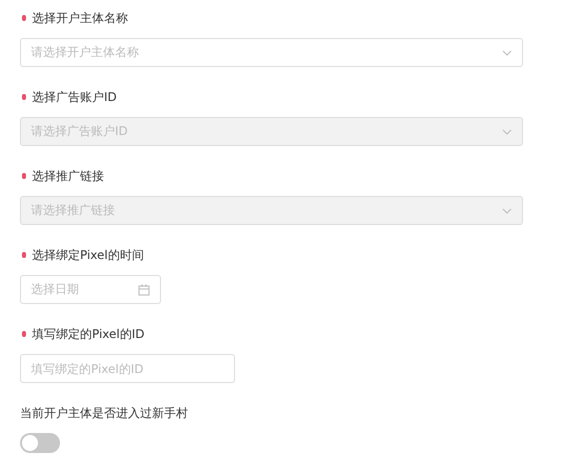 The width and height of the screenshot is (579, 456). Describe the element at coordinates (144, 290) in the screenshot. I see `calendar-icon` at that location.